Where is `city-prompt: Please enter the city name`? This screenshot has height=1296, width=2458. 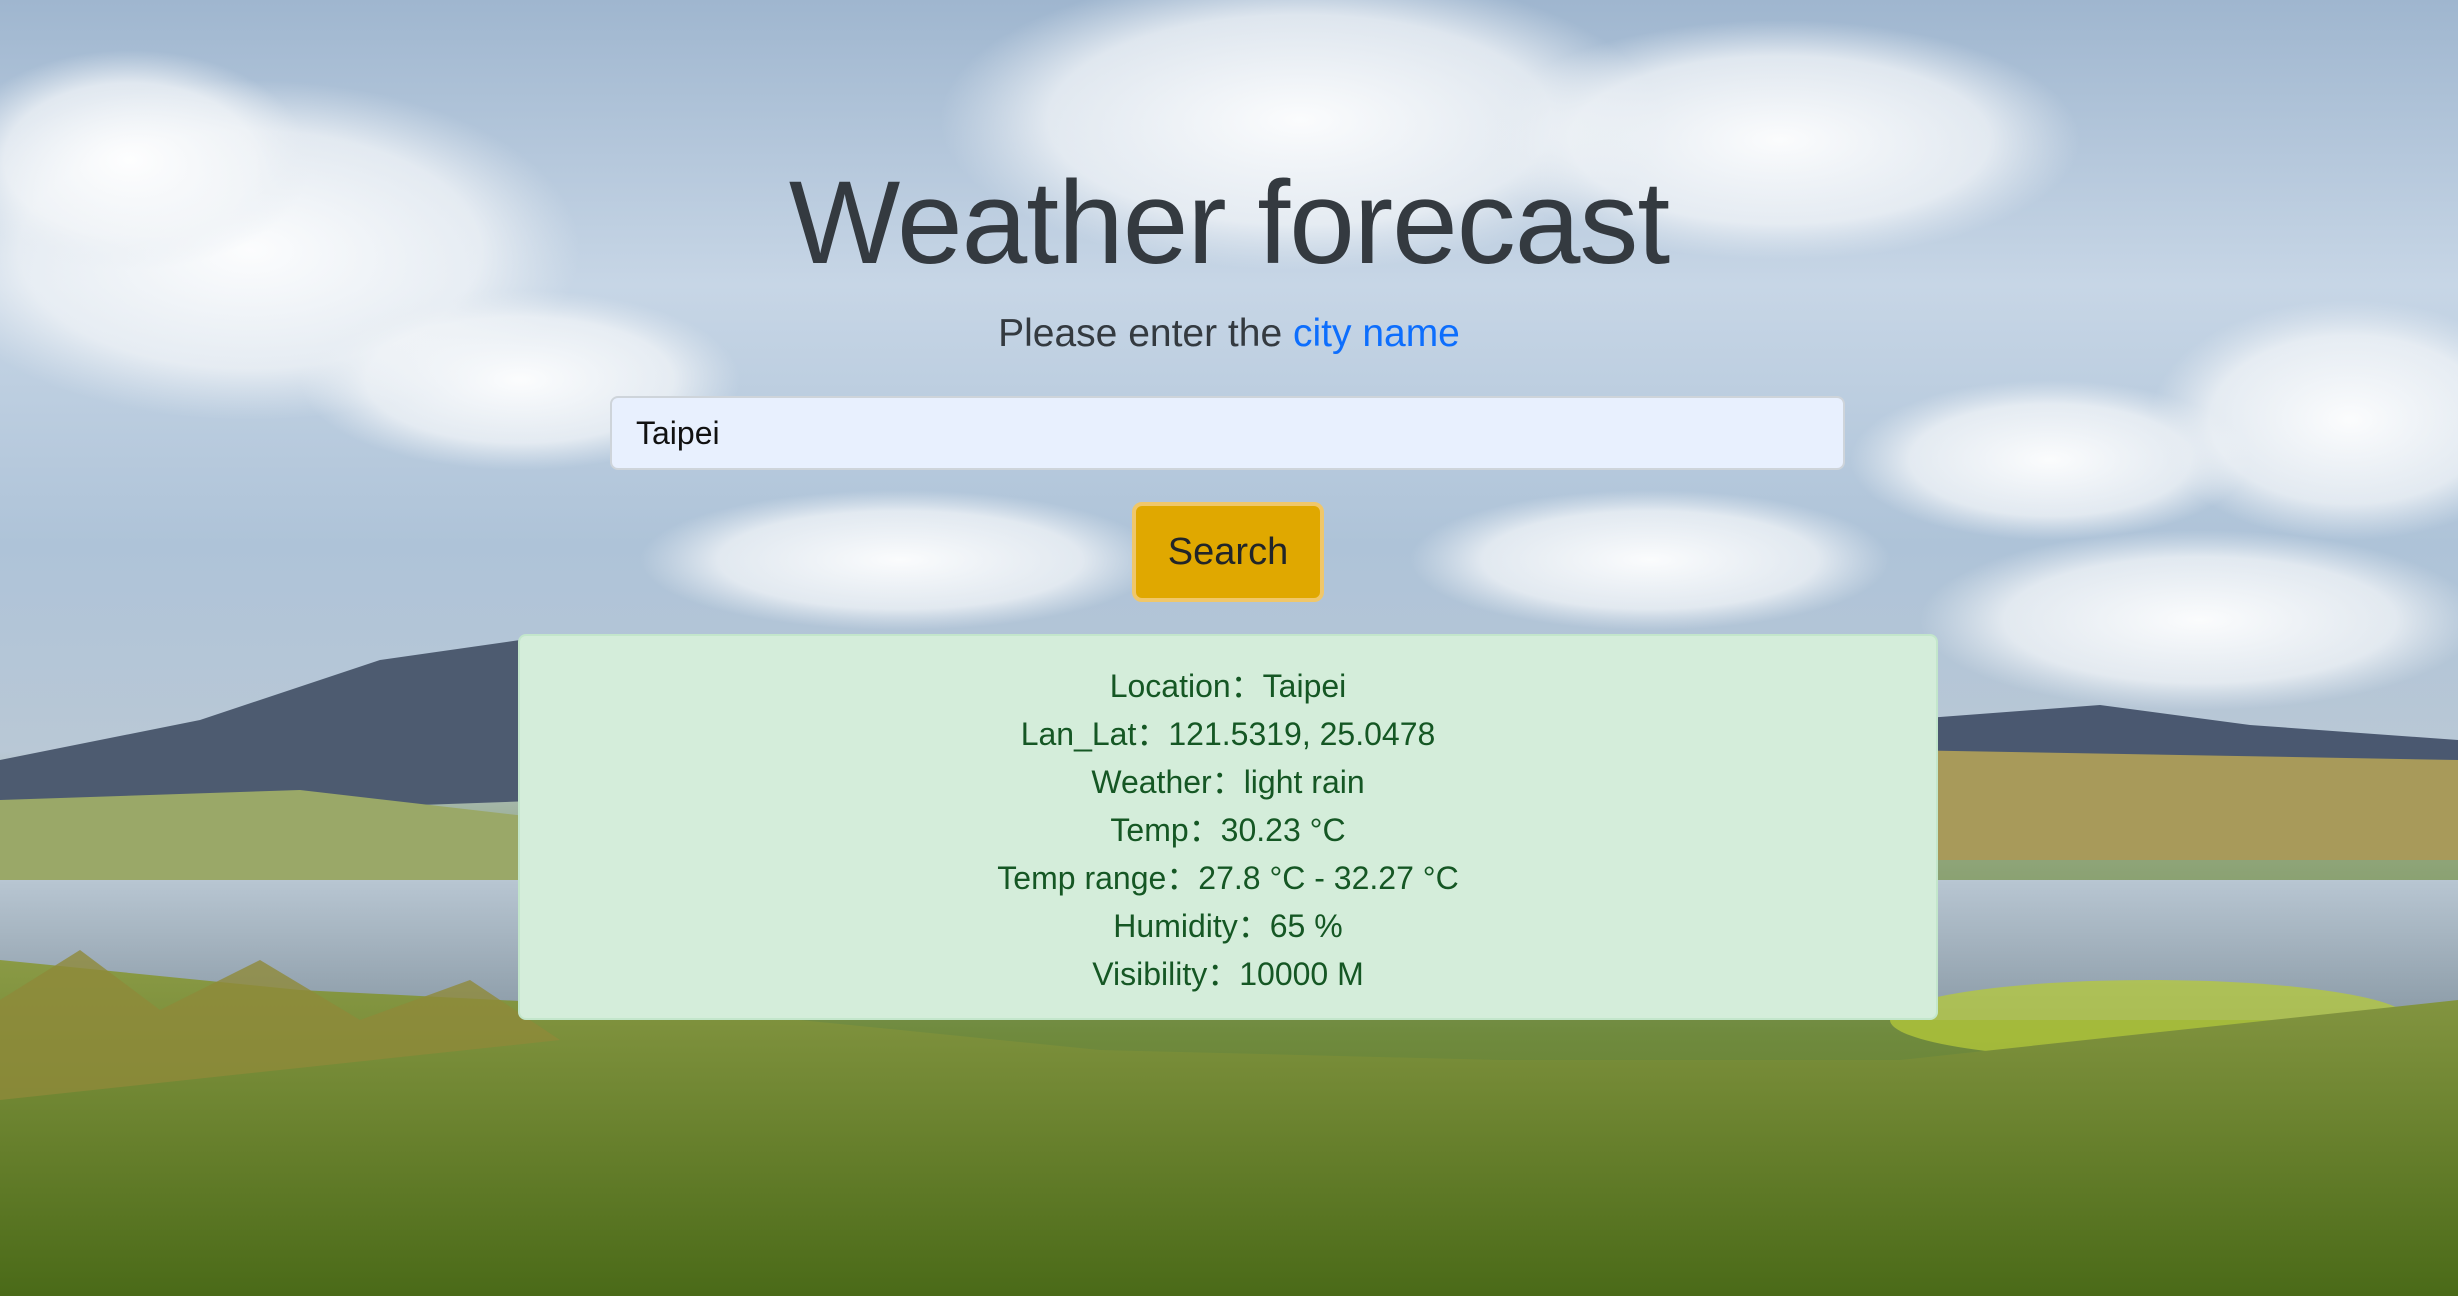
city-prompt: Please enter the city name is located at coordinates (1229, 334).